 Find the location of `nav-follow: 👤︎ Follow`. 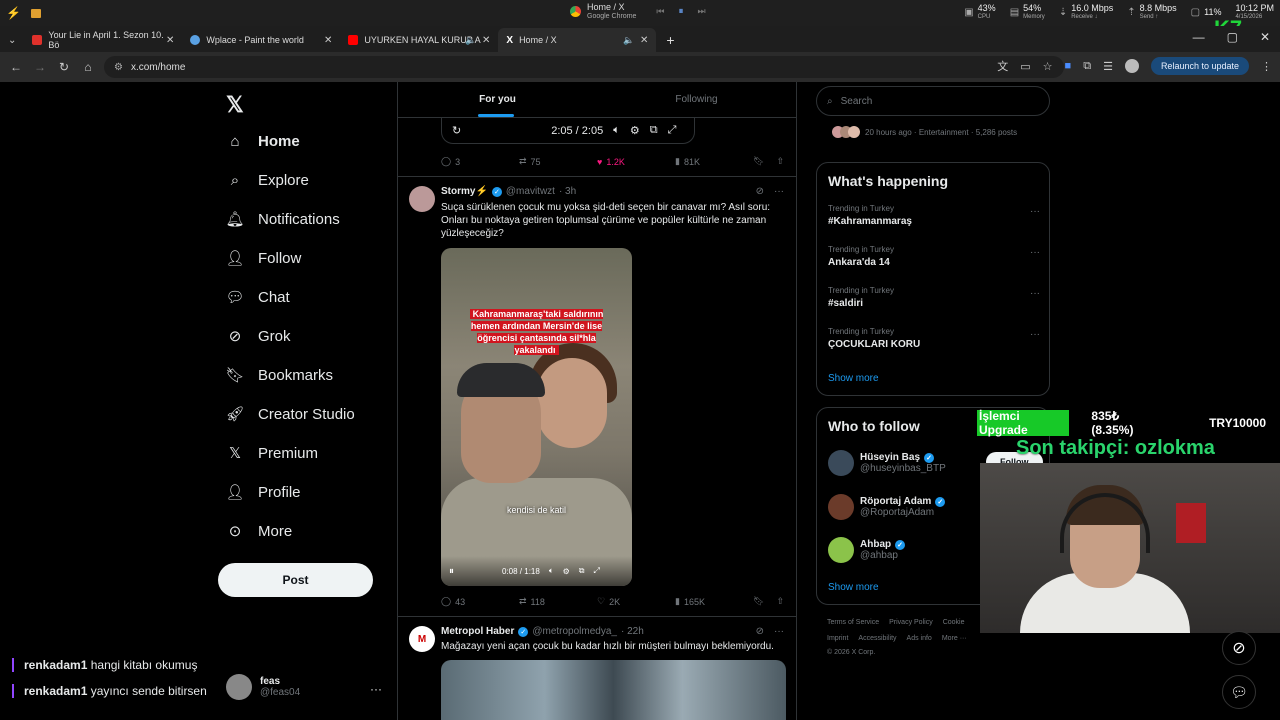

nav-follow: 👤︎ Follow is located at coordinates (263, 258).